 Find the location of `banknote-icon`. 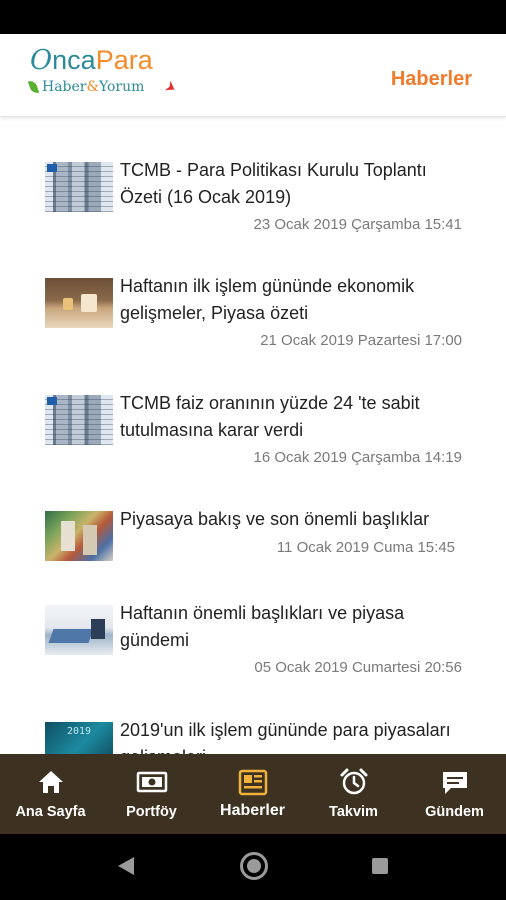

banknote-icon is located at coordinates (151, 782).